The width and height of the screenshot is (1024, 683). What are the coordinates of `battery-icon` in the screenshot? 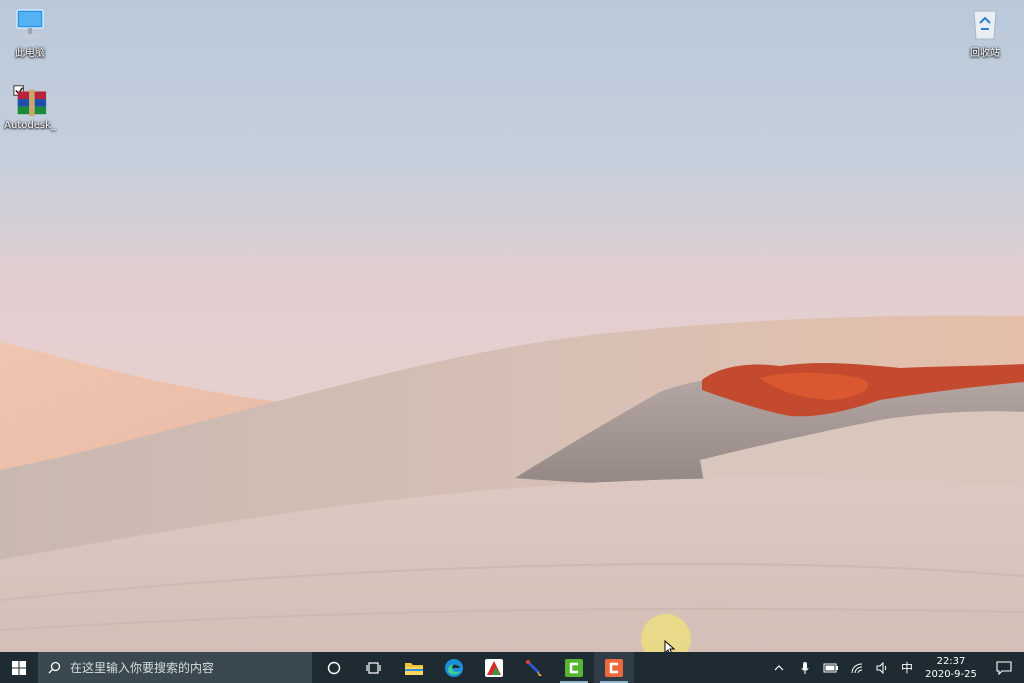 It's located at (830, 667).